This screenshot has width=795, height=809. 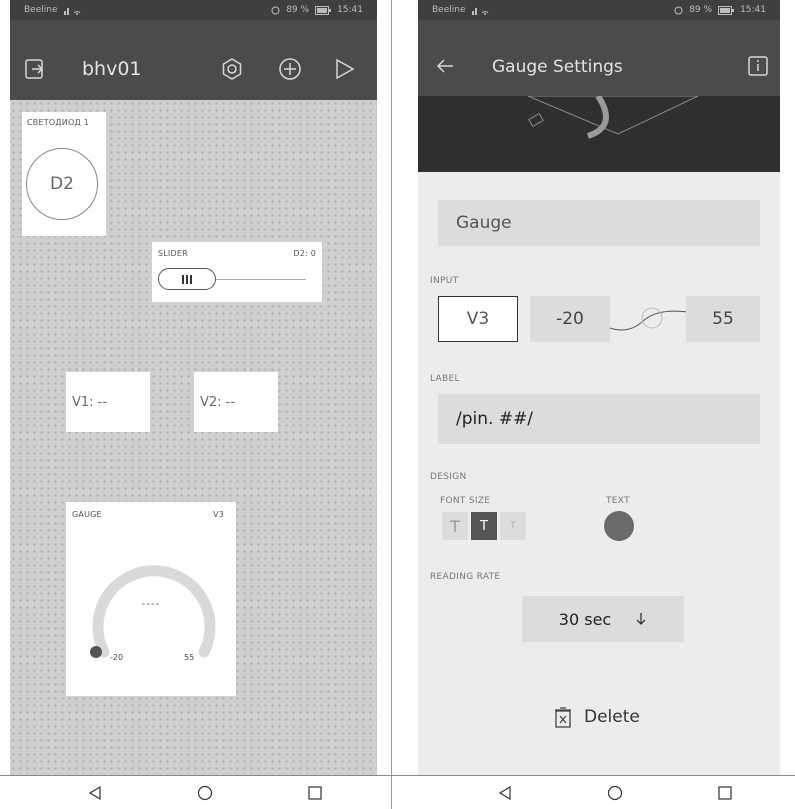 I want to click on reading-rate-section-label: READING RATE, so click(x=465, y=577).